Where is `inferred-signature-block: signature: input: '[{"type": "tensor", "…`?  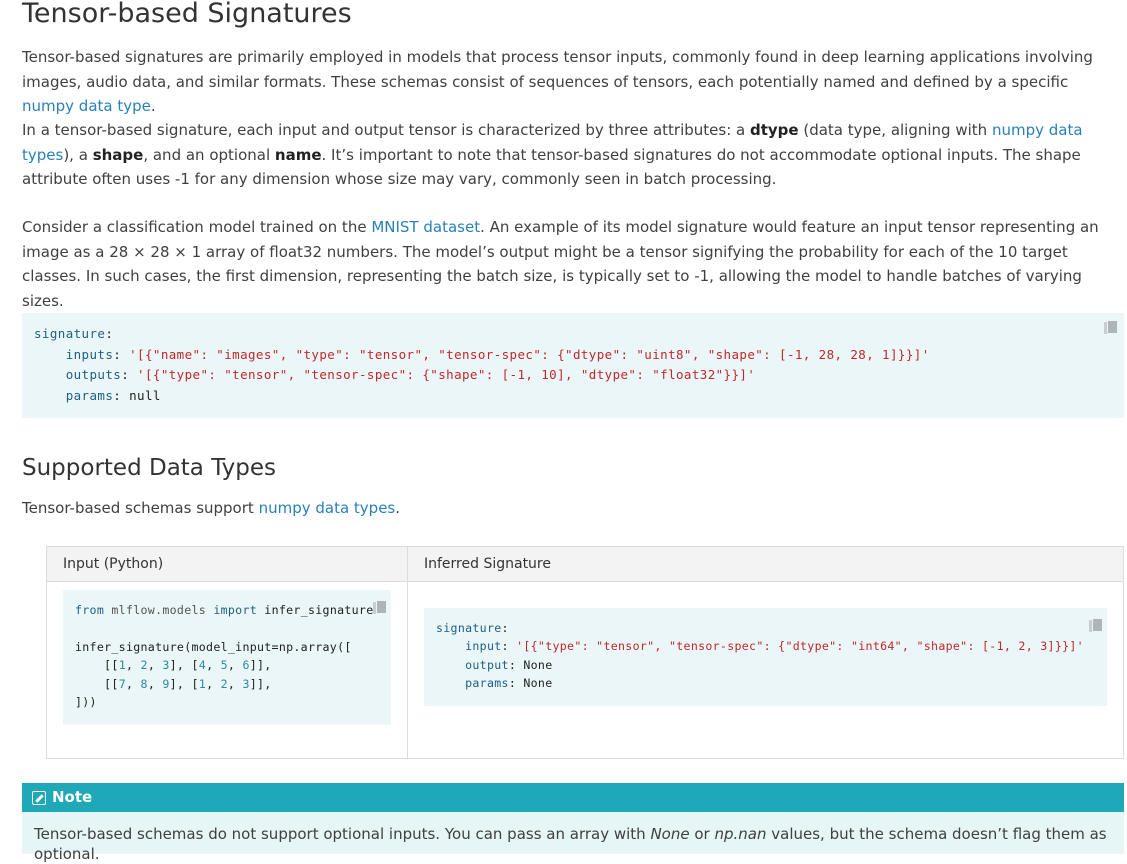 inferred-signature-block: signature: input: '[{"type": "tensor", "… is located at coordinates (765, 657).